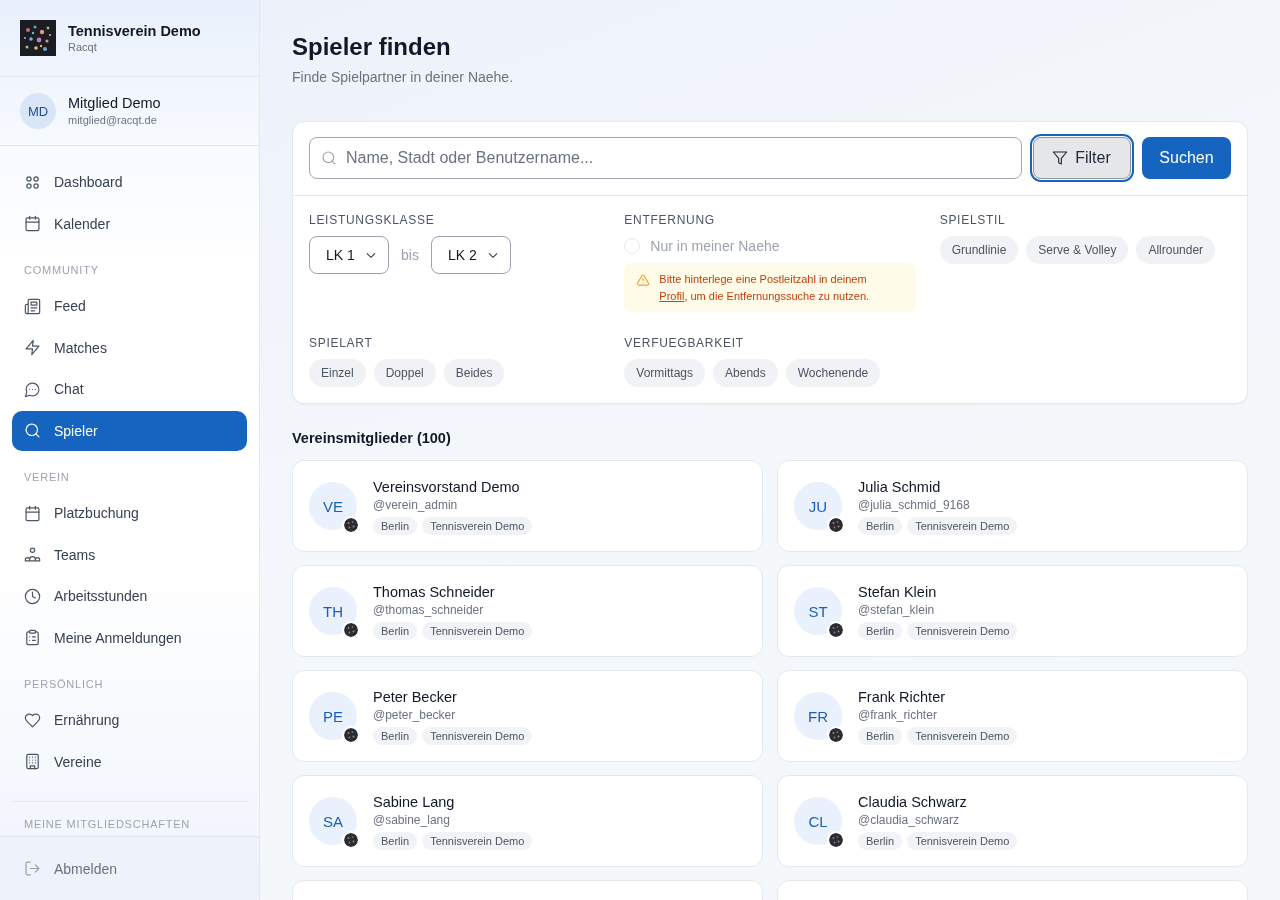 The width and height of the screenshot is (1280, 900). Describe the element at coordinates (129, 554) in the screenshot. I see `nav-item: Teams` at that location.